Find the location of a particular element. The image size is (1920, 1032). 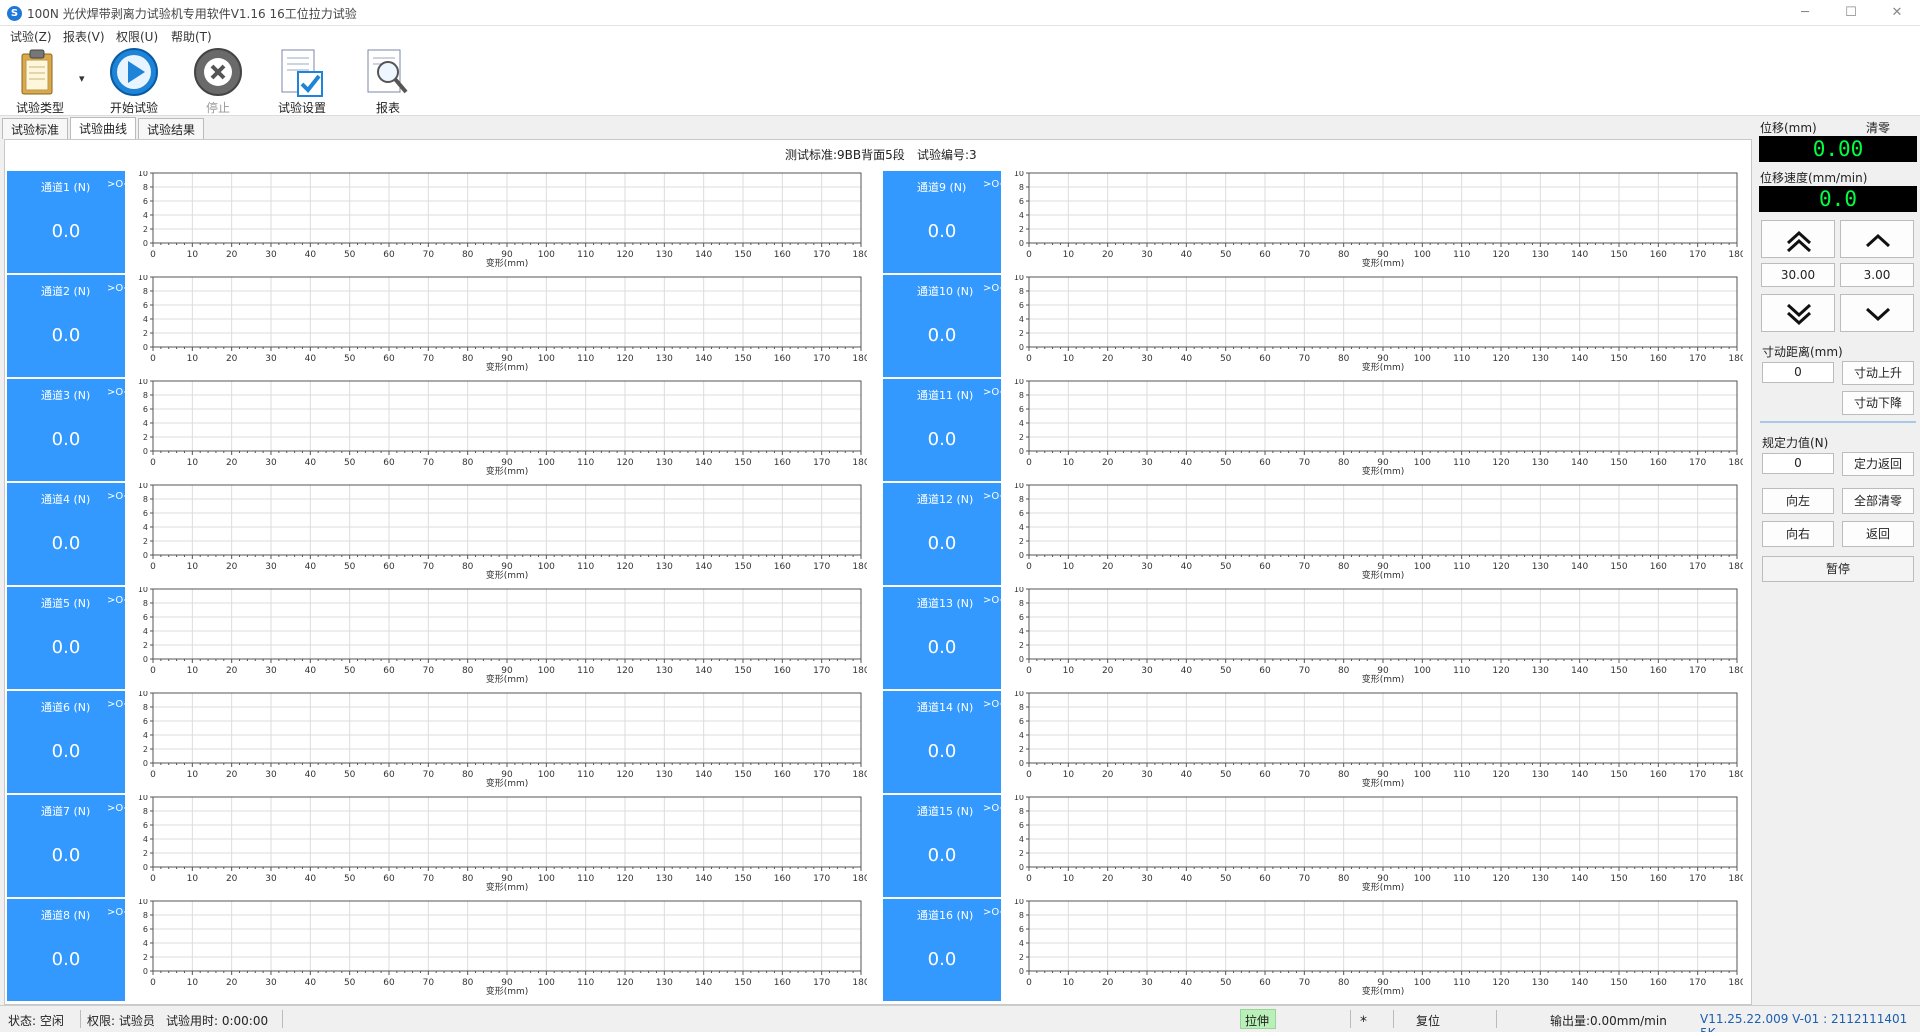

menu-permission: 权限(U) is located at coordinates (137, 36).